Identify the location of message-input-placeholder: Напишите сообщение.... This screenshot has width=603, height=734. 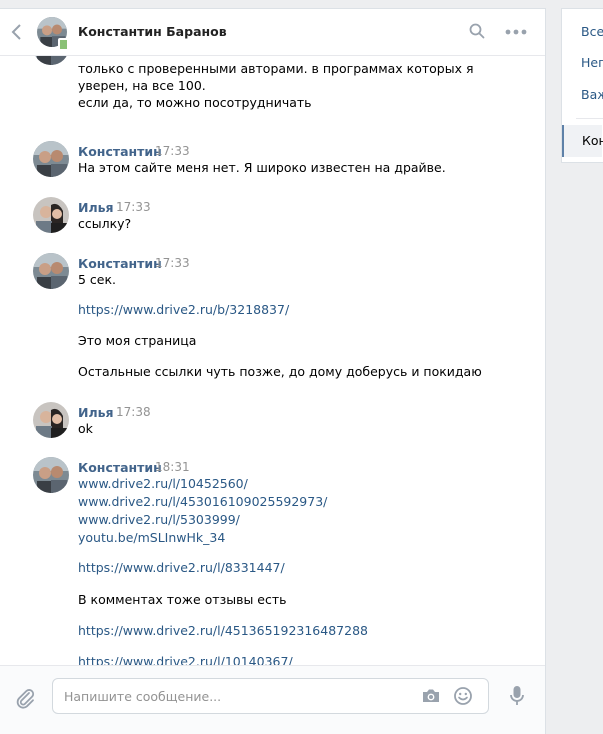
(143, 696).